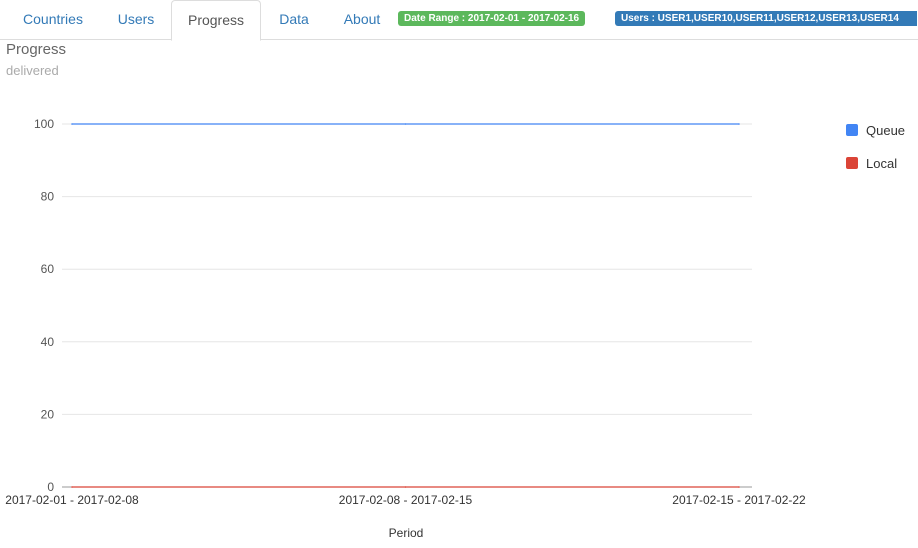 Image resolution: width=918 pixels, height=548 pixels. I want to click on legend-label-queue: Queue, so click(886, 130).